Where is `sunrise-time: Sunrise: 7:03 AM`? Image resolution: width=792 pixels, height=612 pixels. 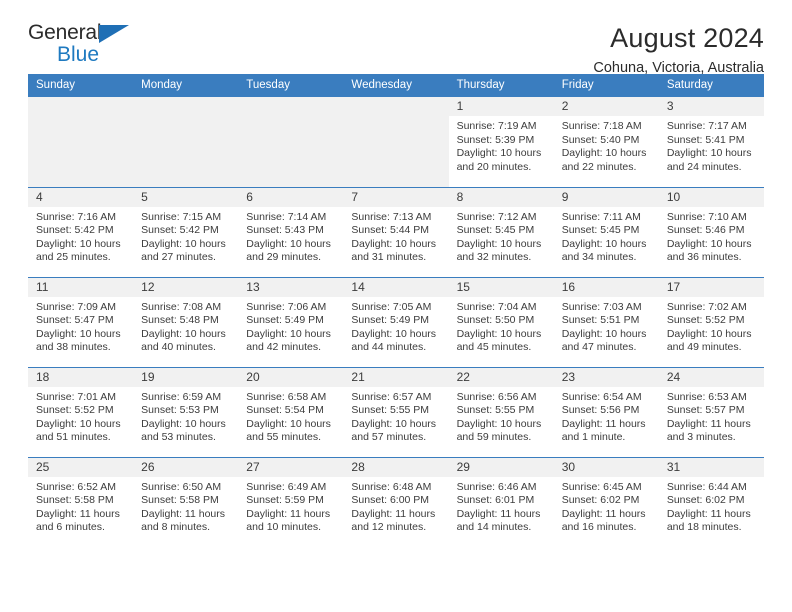 sunrise-time: Sunrise: 7:03 AM is located at coordinates (601, 306).